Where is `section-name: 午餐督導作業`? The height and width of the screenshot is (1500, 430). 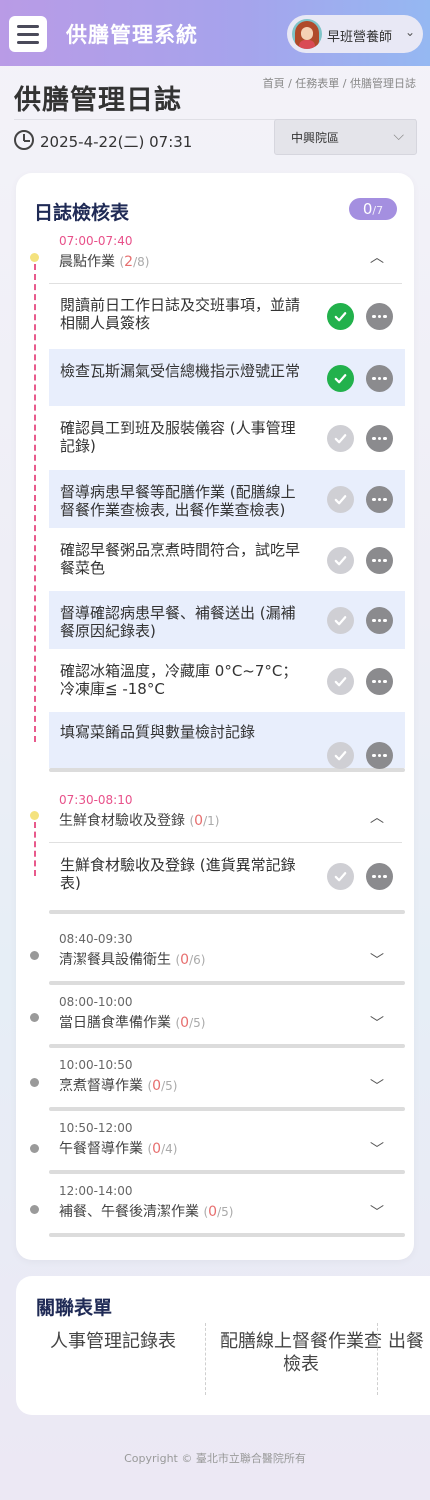
section-name: 午餐督導作業 is located at coordinates (101, 1149).